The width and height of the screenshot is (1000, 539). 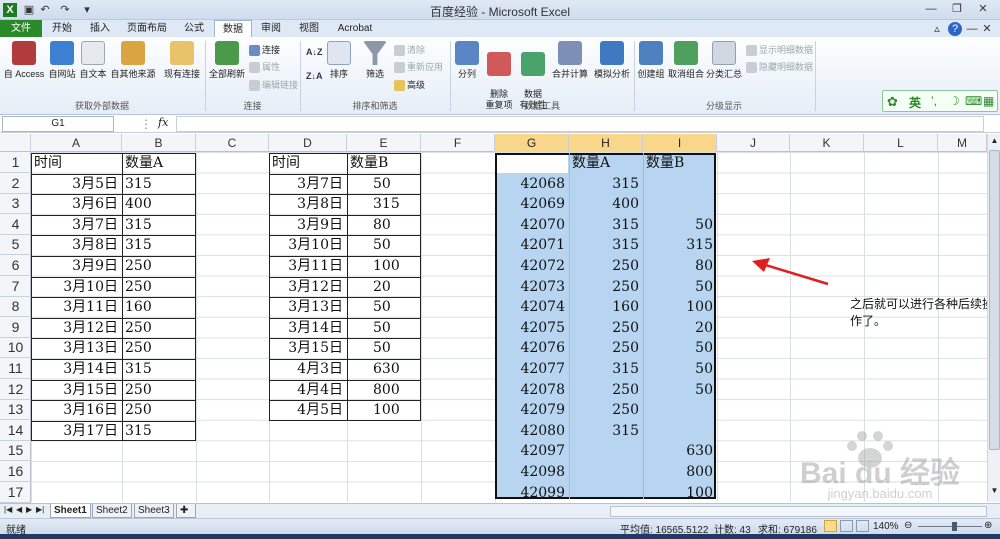 I want to click on normal-view-icon, so click(x=830, y=526).